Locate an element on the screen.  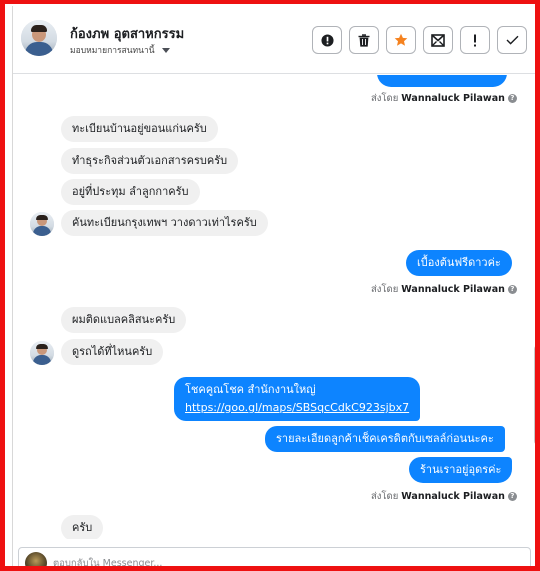
assign-label: มอบหมายการสนทนานี้ is located at coordinates (112, 51).